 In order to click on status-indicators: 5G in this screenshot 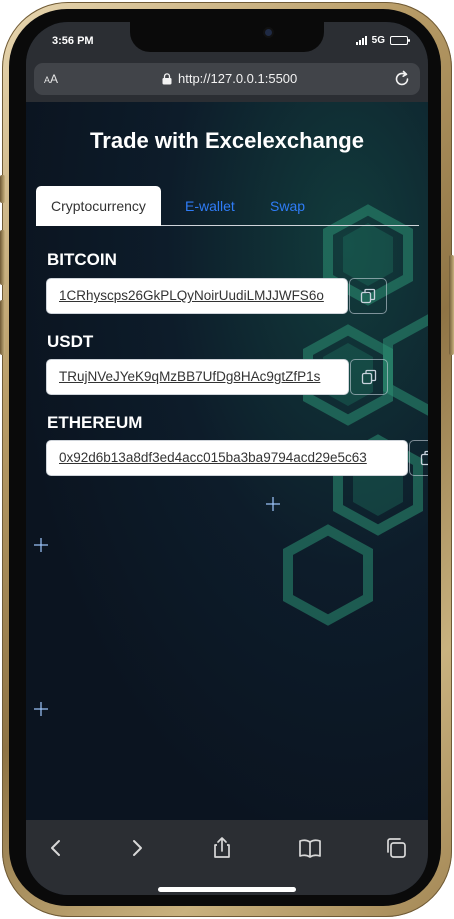, I will do `click(382, 40)`.